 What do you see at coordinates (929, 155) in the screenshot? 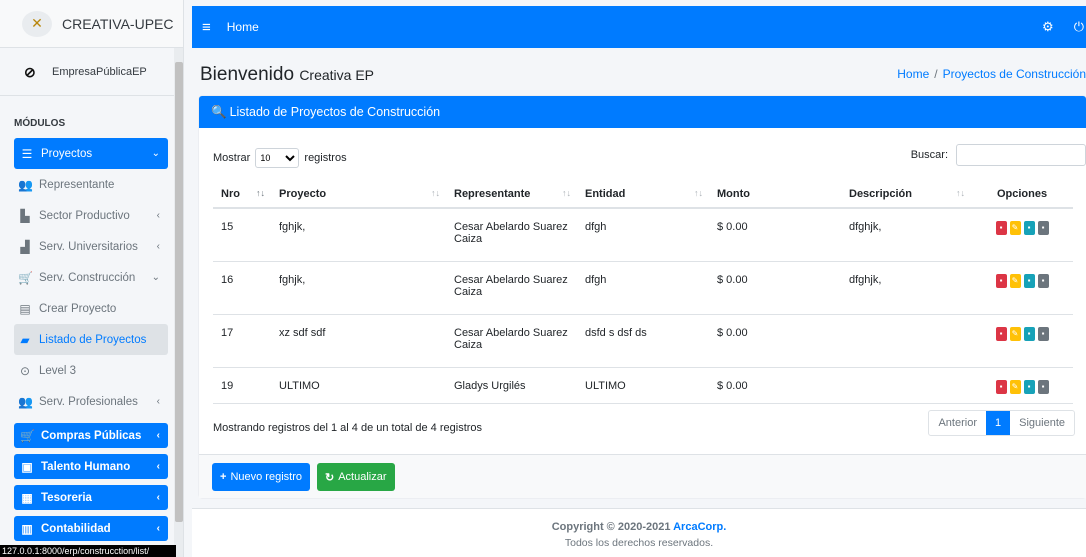
I see `search-label: Buscar:` at bounding box center [929, 155].